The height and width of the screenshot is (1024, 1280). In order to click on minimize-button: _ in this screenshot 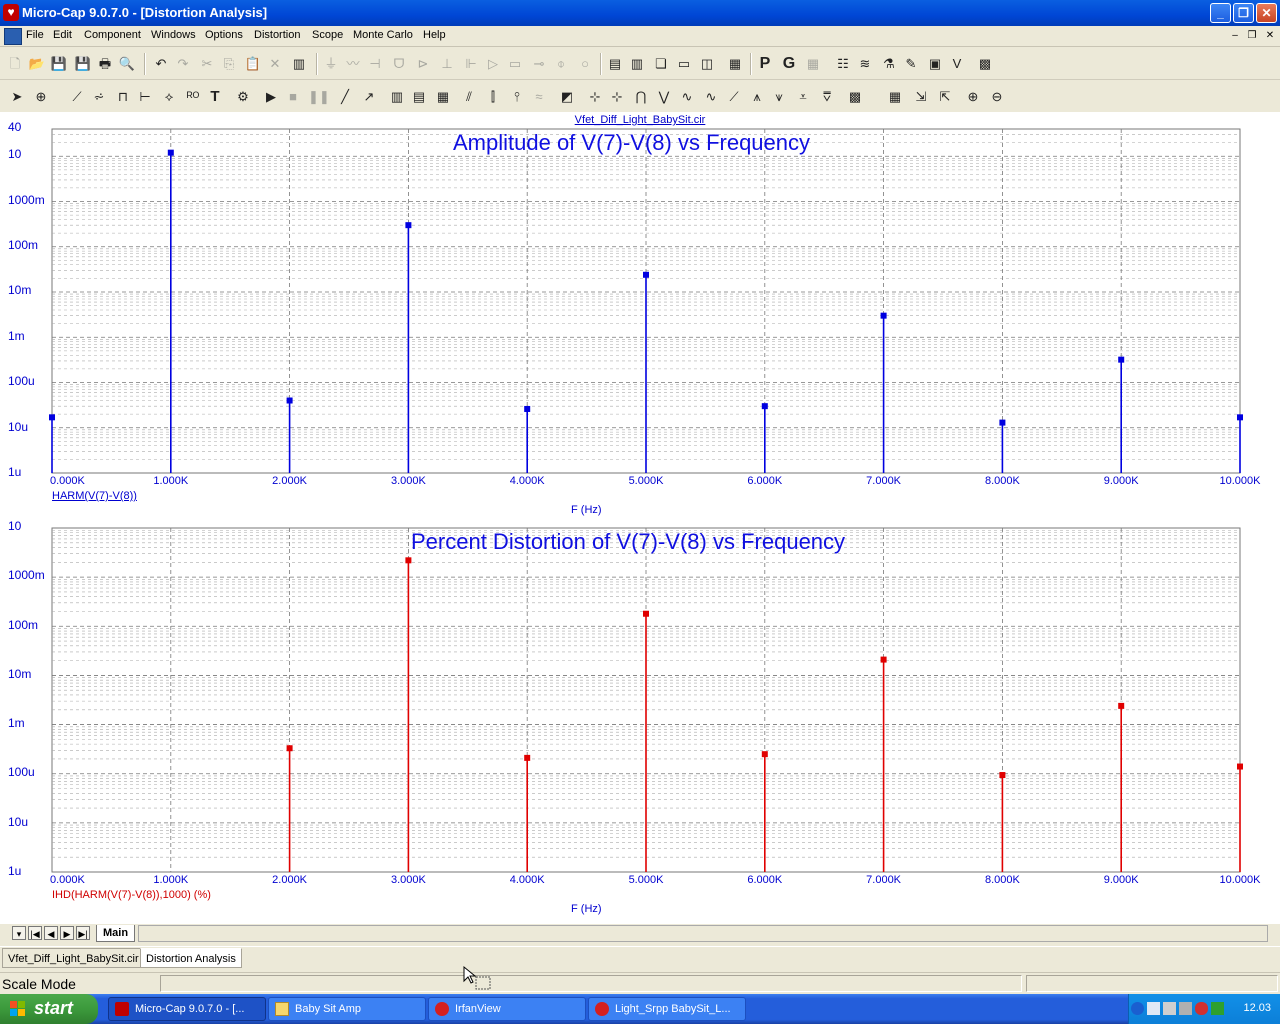, I will do `click(1220, 13)`.